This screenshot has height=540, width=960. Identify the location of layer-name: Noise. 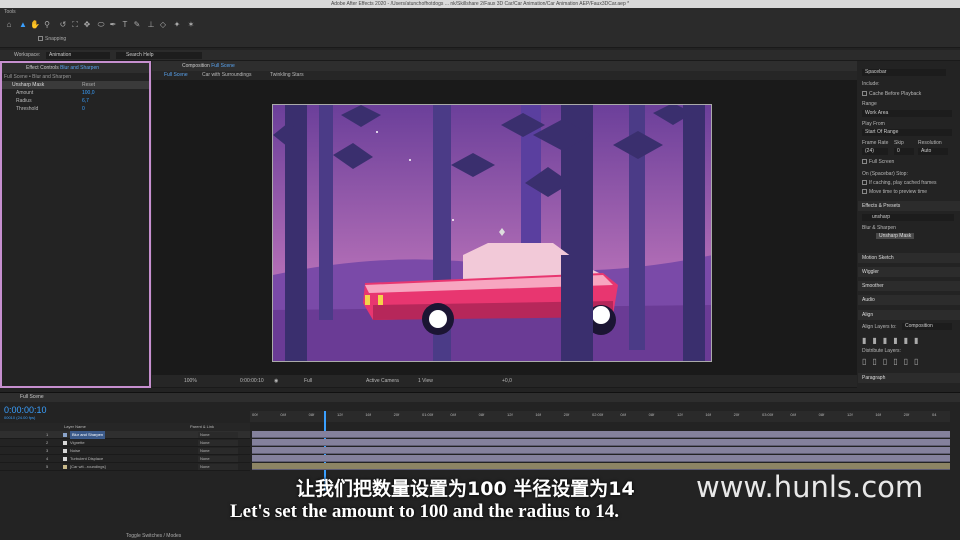
(75, 451).